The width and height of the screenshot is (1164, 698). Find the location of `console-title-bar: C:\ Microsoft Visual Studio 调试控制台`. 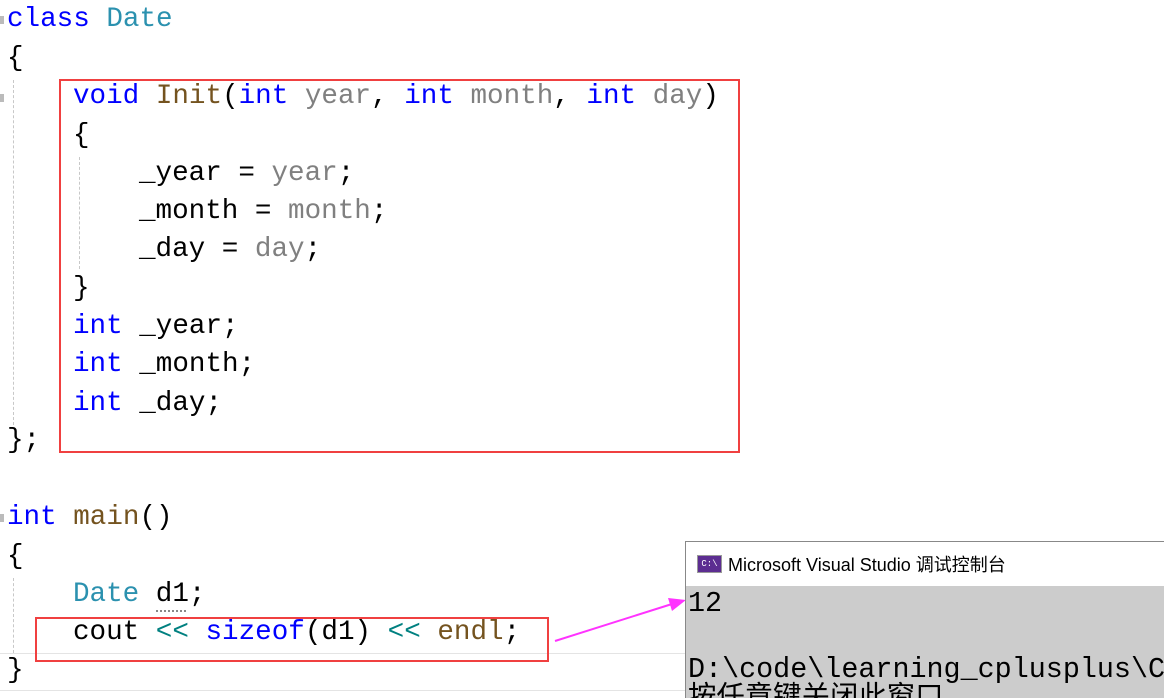

console-title-bar: C:\ Microsoft Visual Studio 调试控制台 is located at coordinates (925, 564).